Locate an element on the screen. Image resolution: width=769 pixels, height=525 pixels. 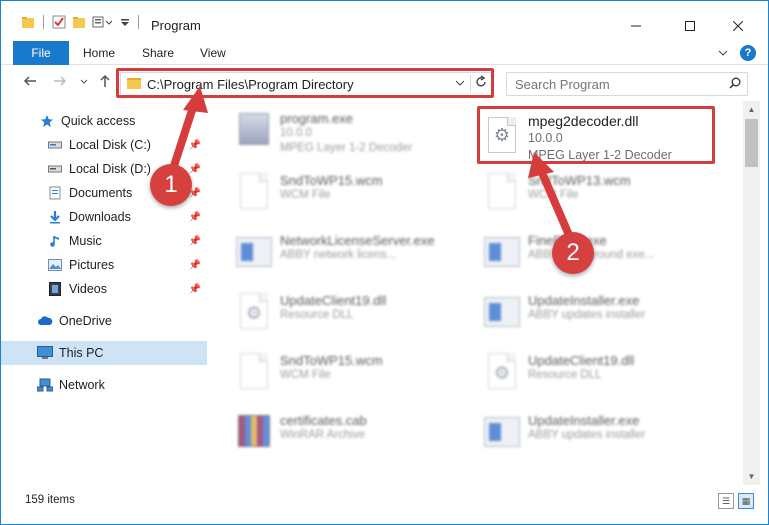
arrow-2-head is located at coordinates (541, 165).